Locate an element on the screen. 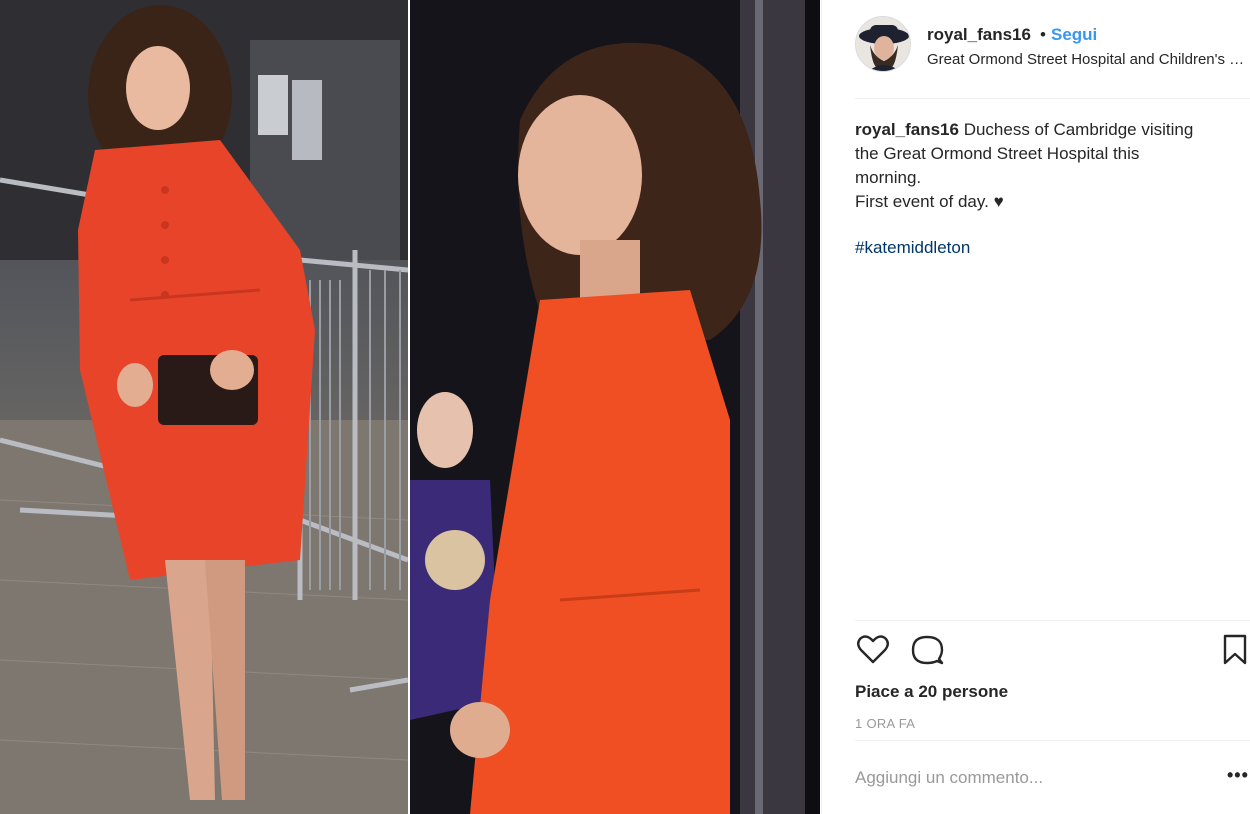  speech-bubble-icon is located at coordinates (927, 650).